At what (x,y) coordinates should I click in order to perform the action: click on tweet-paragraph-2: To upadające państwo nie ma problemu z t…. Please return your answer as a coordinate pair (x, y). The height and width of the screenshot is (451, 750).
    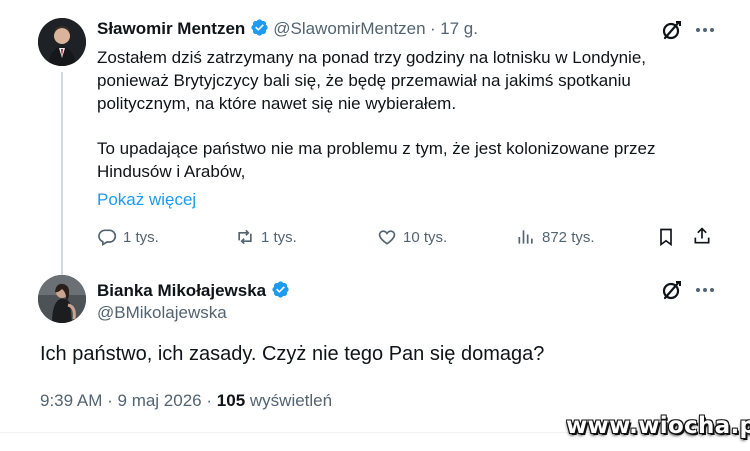
    Looking at the image, I should click on (376, 160).